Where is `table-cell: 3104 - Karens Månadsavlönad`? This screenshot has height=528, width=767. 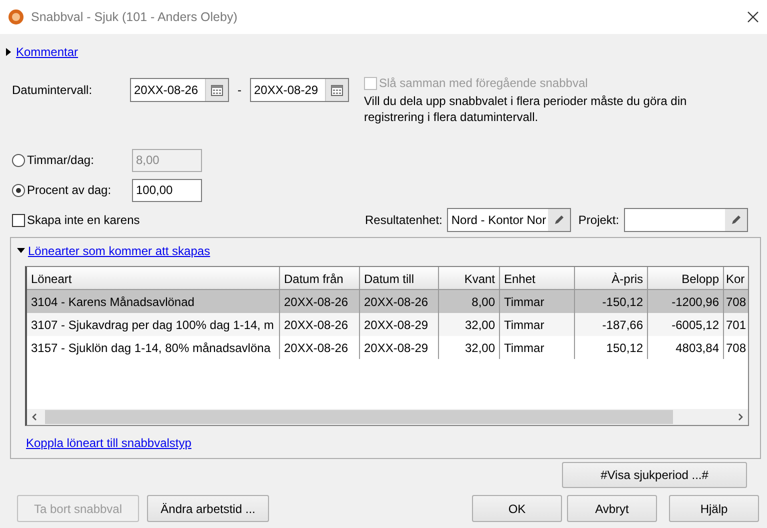 table-cell: 3104 - Karens Månadsavlönad is located at coordinates (153, 301).